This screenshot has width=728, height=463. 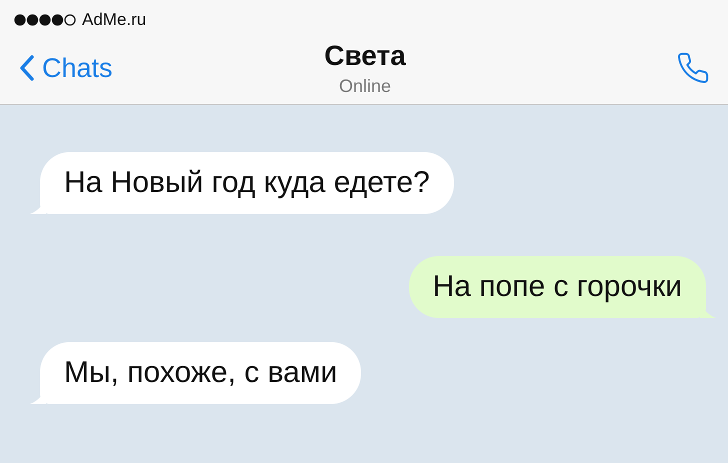 I want to click on contact-status: Online, so click(x=365, y=86).